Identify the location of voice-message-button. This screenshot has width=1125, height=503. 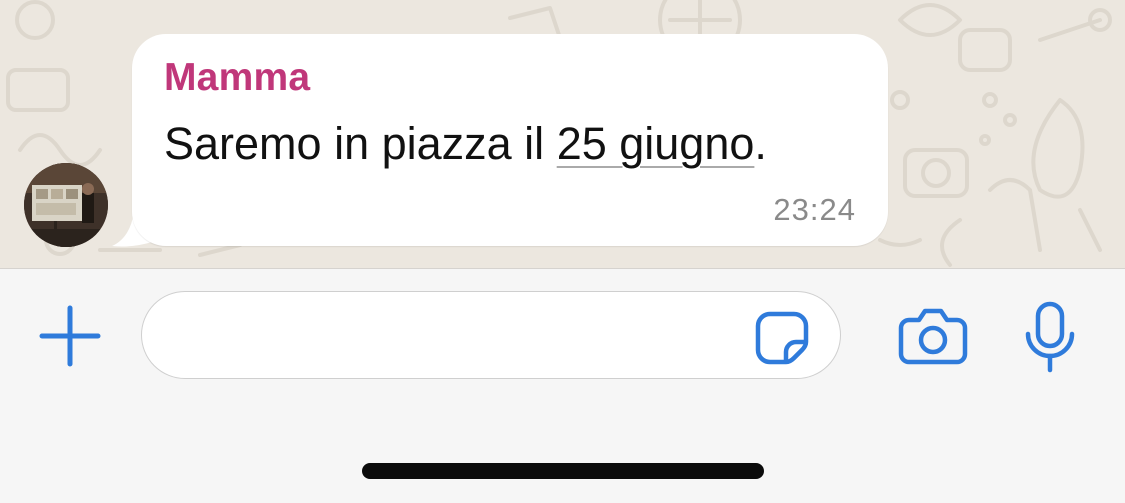
(1050, 337).